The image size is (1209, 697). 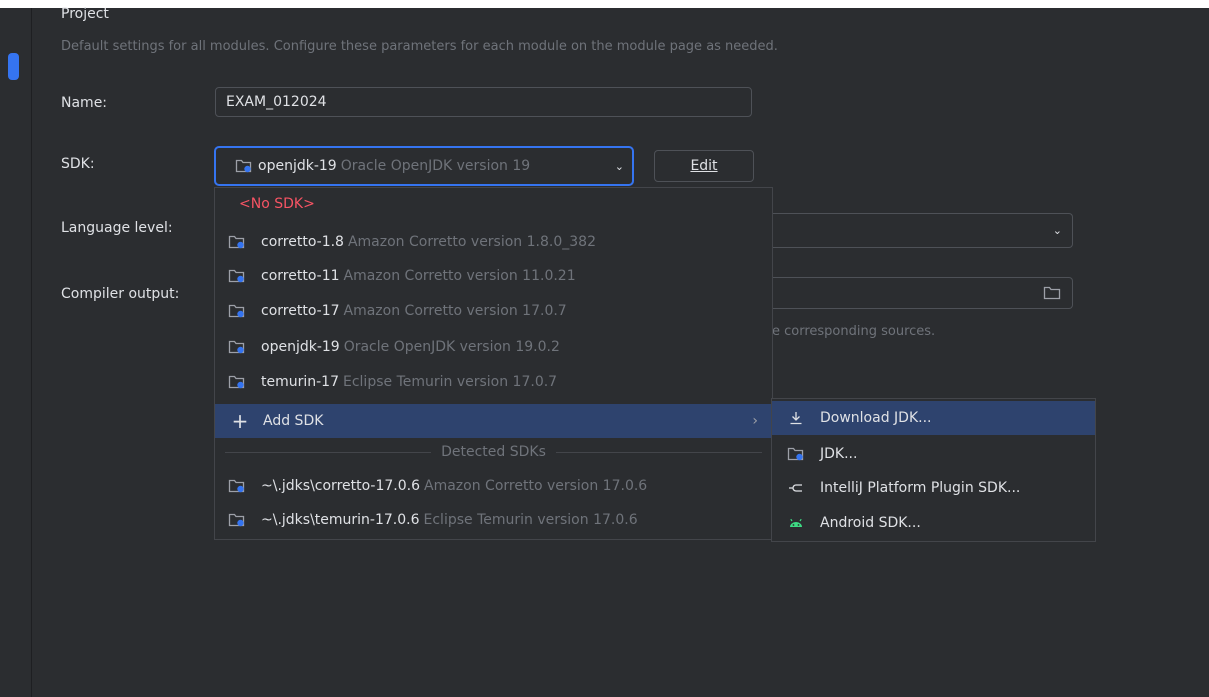 I want to click on android-icon, so click(x=796, y=523).